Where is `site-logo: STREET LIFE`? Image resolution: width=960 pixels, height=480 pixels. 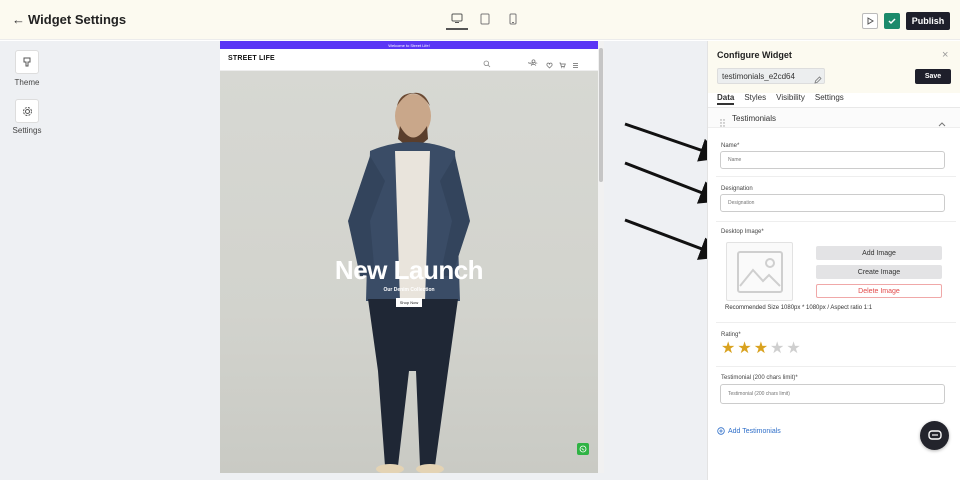 site-logo: STREET LIFE is located at coordinates (251, 58).